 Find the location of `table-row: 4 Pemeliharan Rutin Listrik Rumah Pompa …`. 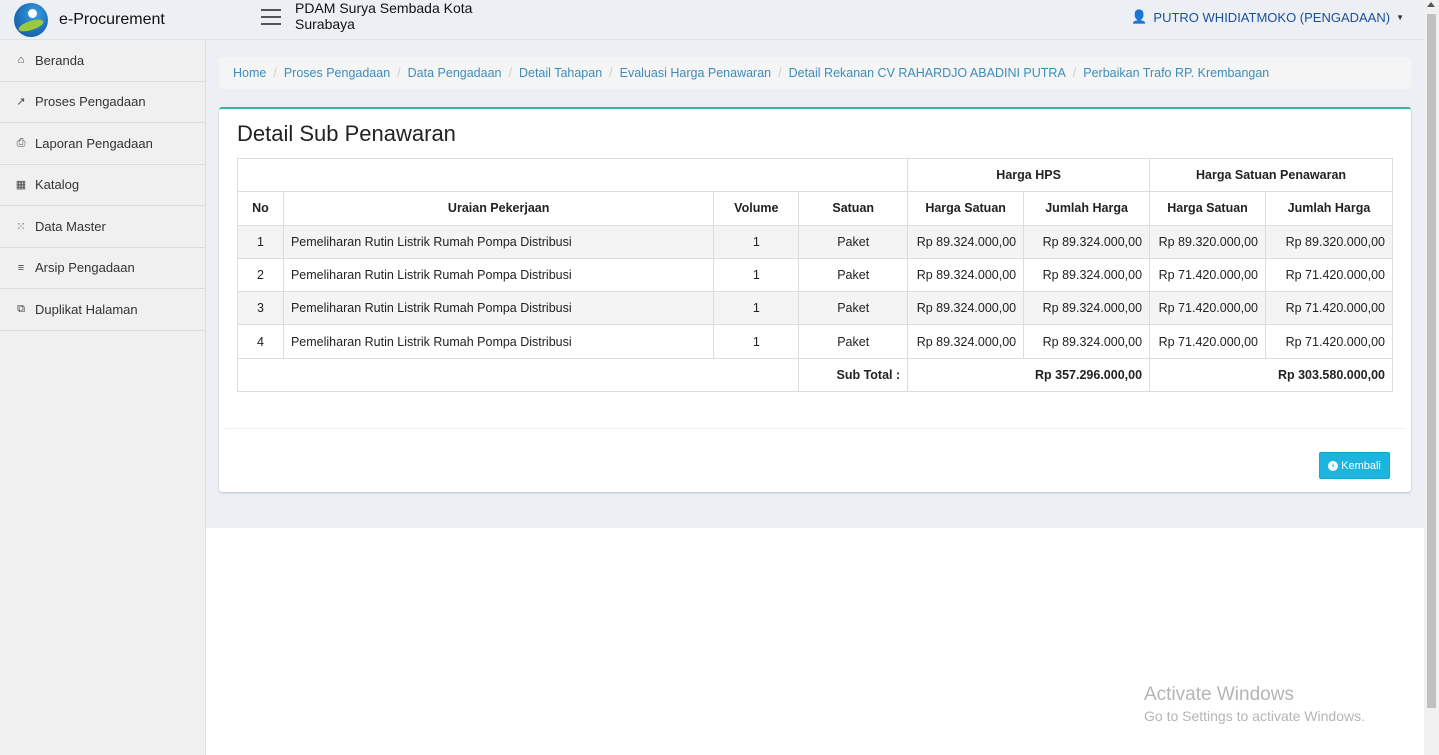

table-row: 4 Pemeliharan Rutin Listrik Rumah Pompa … is located at coordinates (815, 341).